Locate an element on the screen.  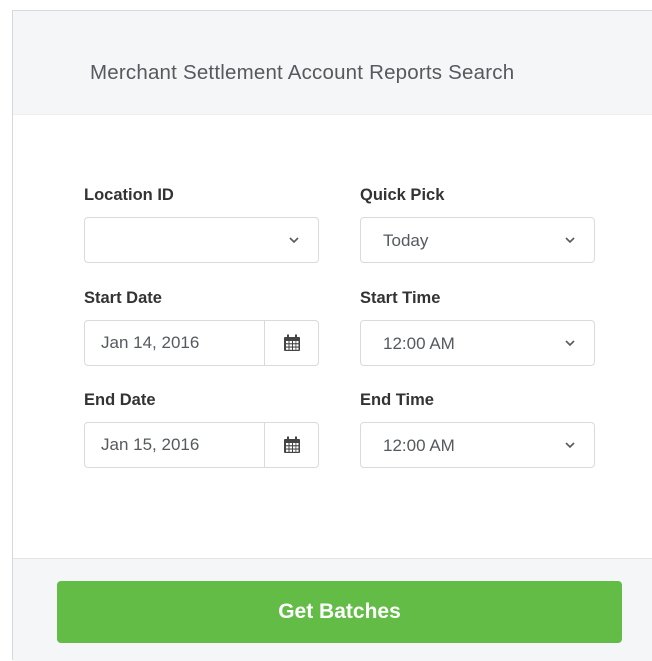
start-time-select: 12:00 AM is located at coordinates (477, 343).